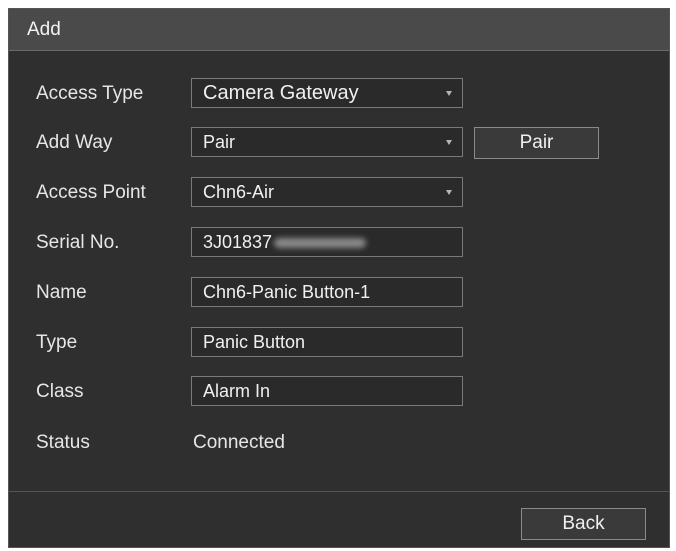 Image resolution: width=676 pixels, height=551 pixels. I want to click on type-value: Panic Button, so click(254, 342).